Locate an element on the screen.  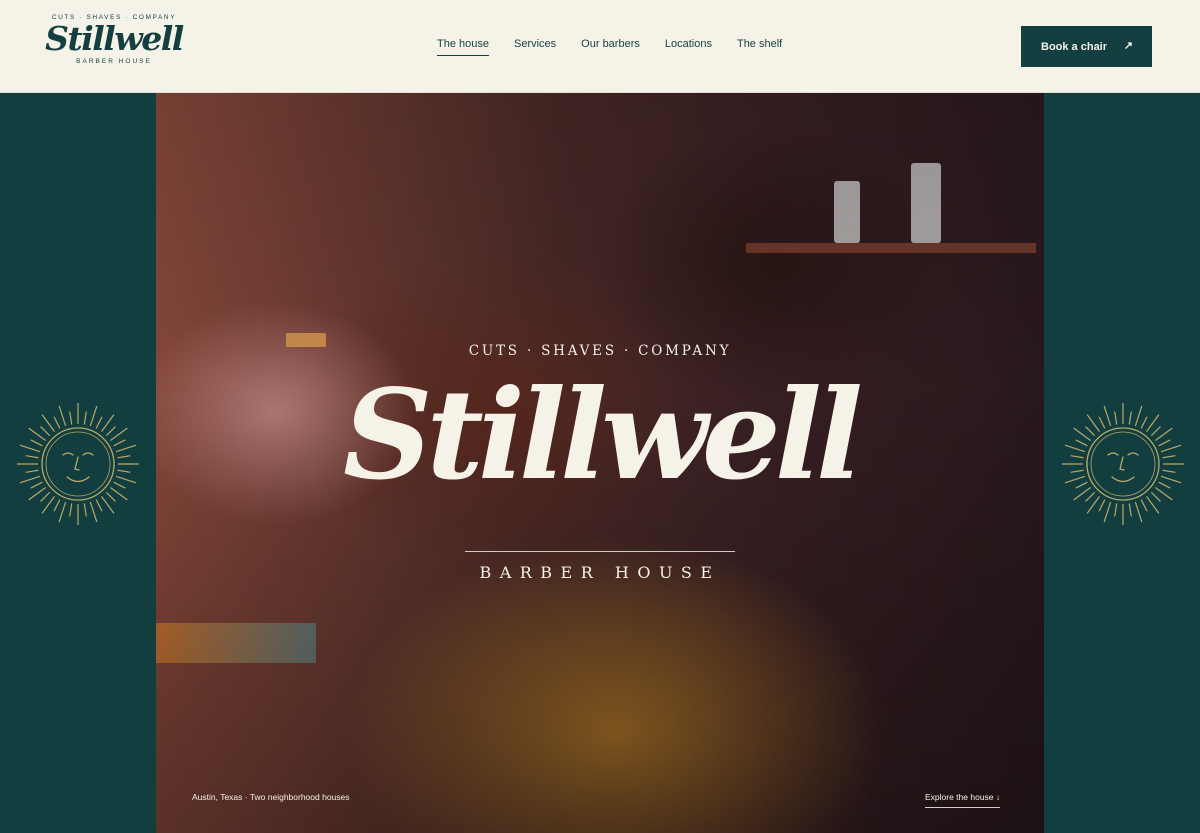
book-chair-button: Book a chair ↗ is located at coordinates (1086, 46).